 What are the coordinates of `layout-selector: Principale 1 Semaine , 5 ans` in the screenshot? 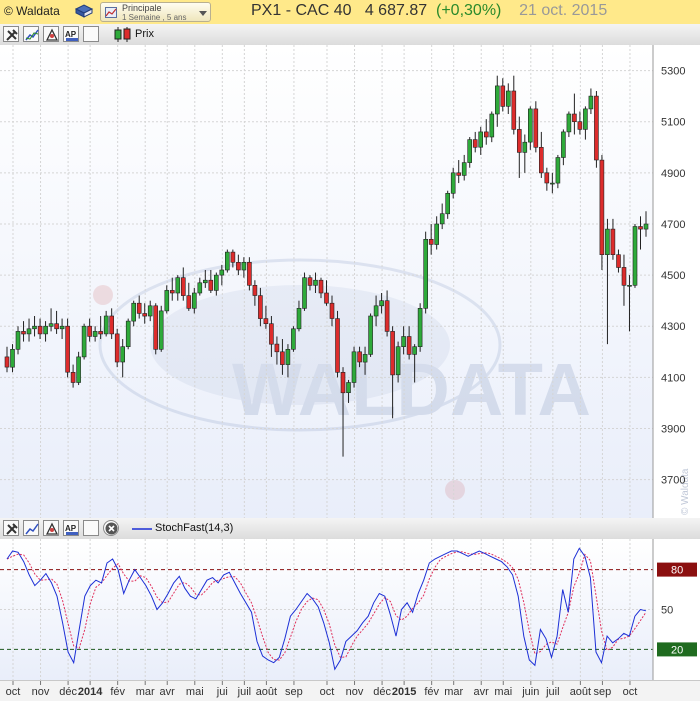 It's located at (155, 12).